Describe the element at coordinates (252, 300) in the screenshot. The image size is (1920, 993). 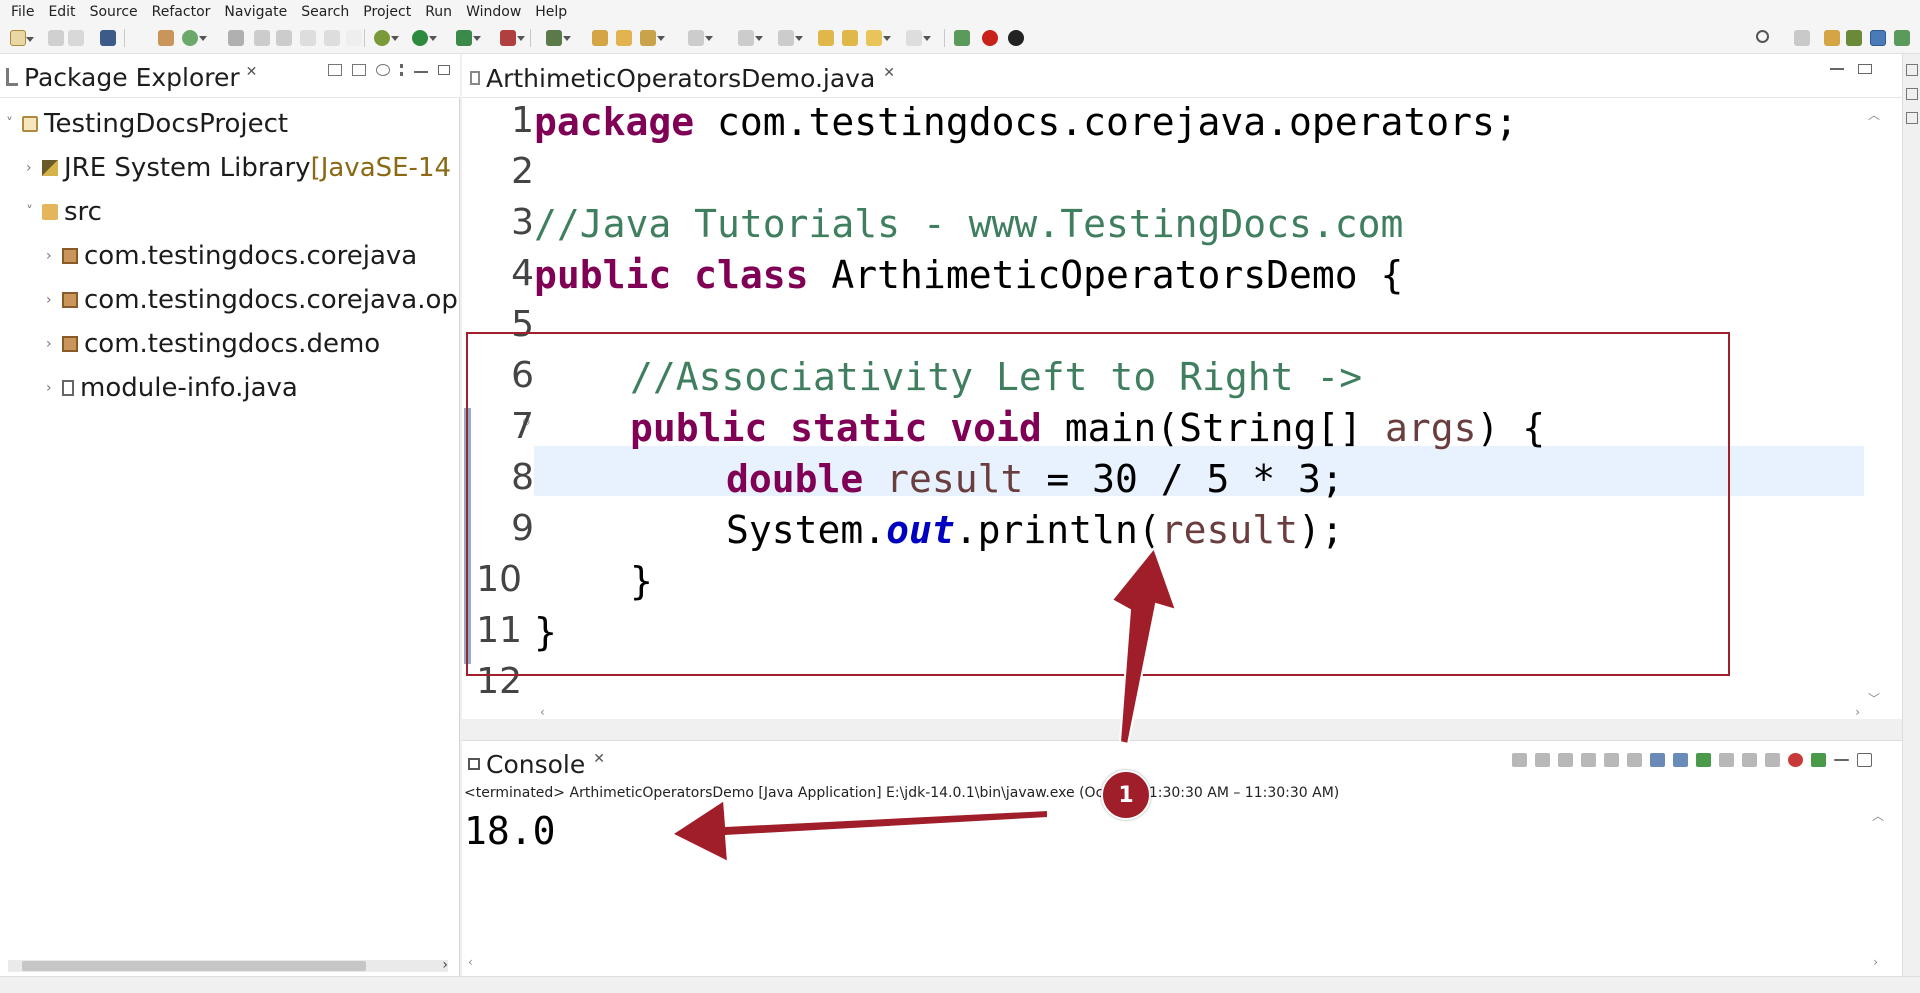
I see `tree-item-package: › com.testingdocs.corejava.op` at that location.